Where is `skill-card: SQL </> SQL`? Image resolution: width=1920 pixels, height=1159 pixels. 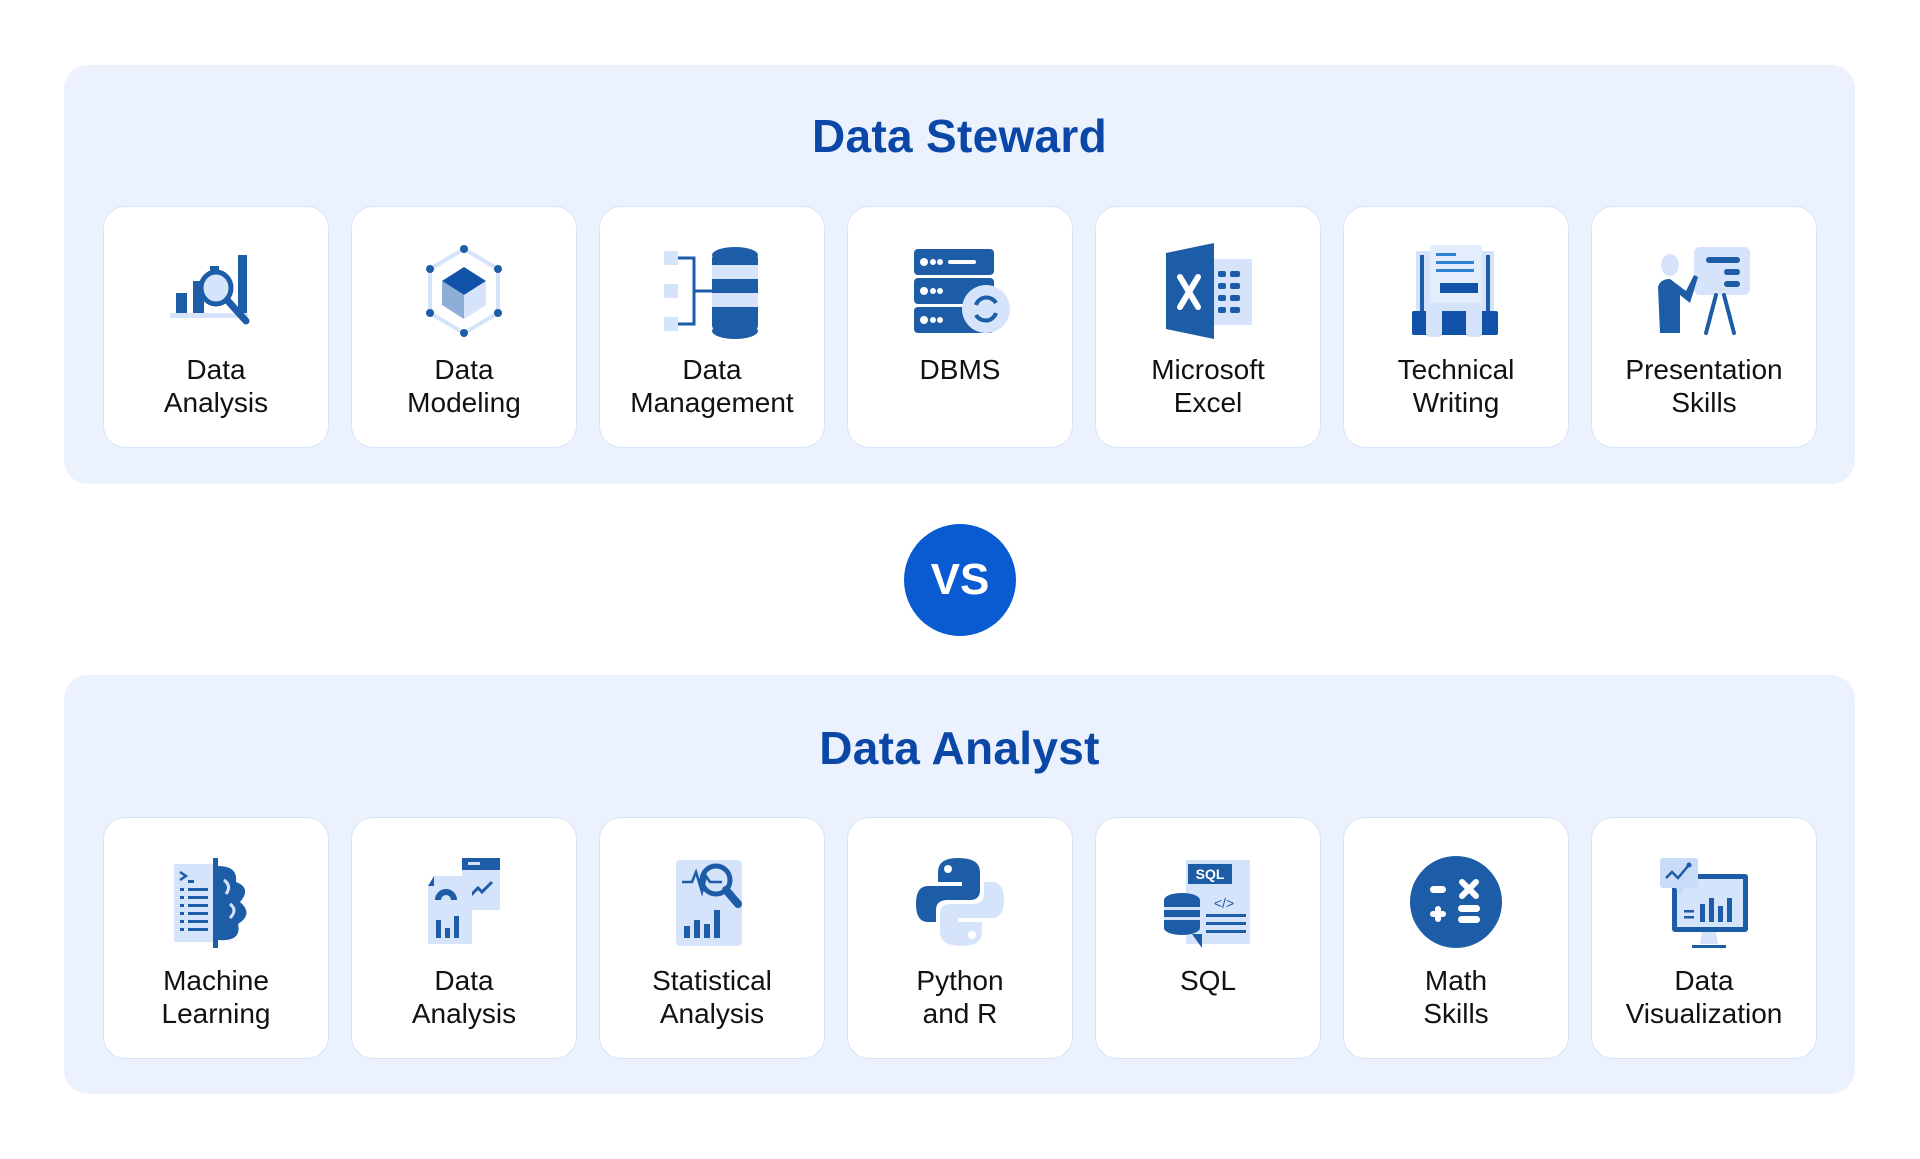 skill-card: SQL </> SQL is located at coordinates (1208, 938).